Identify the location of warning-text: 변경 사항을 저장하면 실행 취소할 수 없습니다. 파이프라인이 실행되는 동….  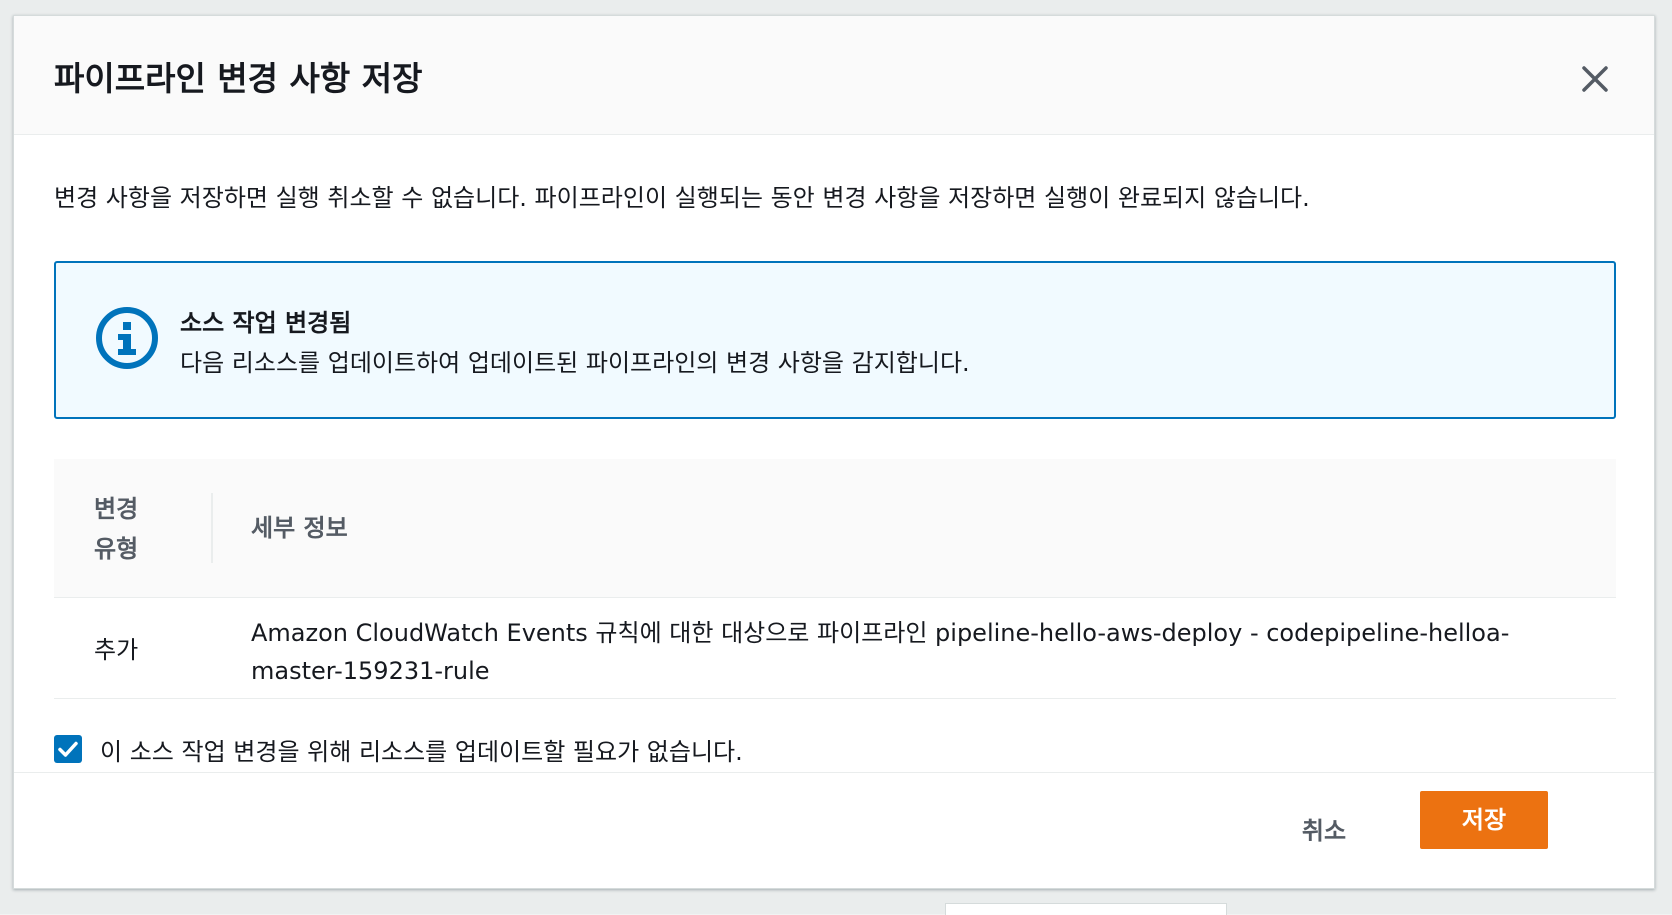
(682, 198).